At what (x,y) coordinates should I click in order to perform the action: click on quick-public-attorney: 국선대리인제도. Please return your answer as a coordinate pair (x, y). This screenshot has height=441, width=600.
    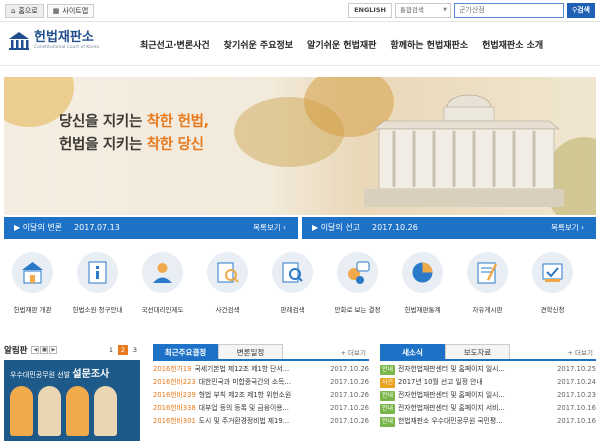
    Looking at the image, I should click on (162, 287).